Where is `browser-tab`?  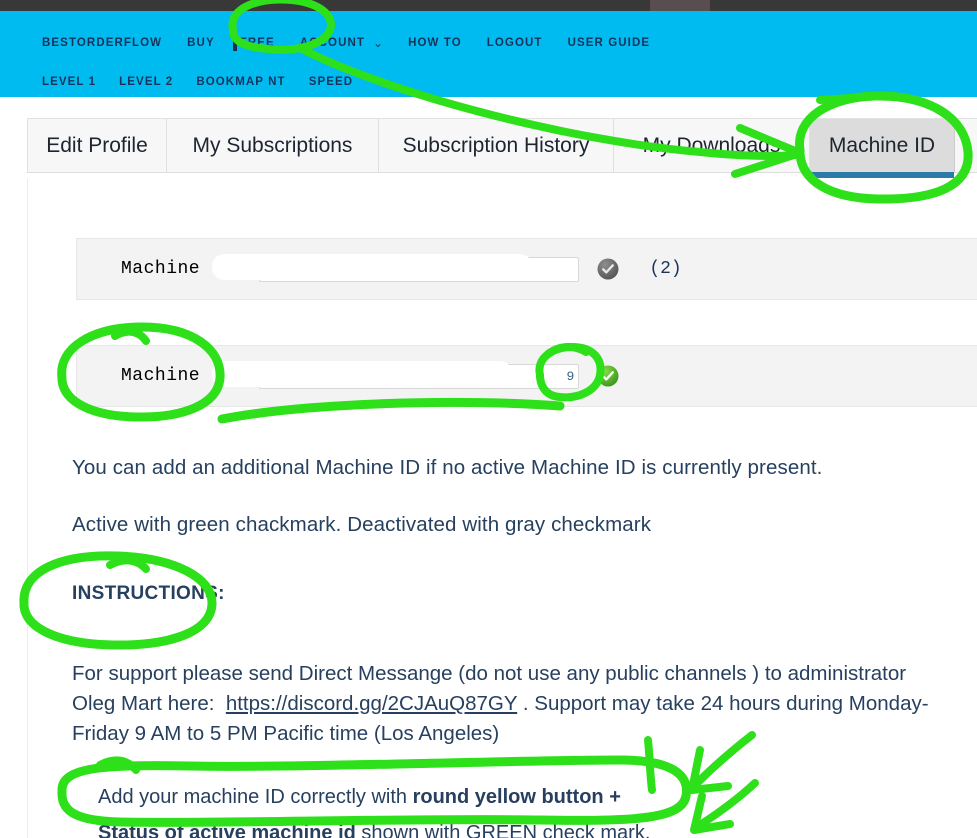 browser-tab is located at coordinates (680, 5).